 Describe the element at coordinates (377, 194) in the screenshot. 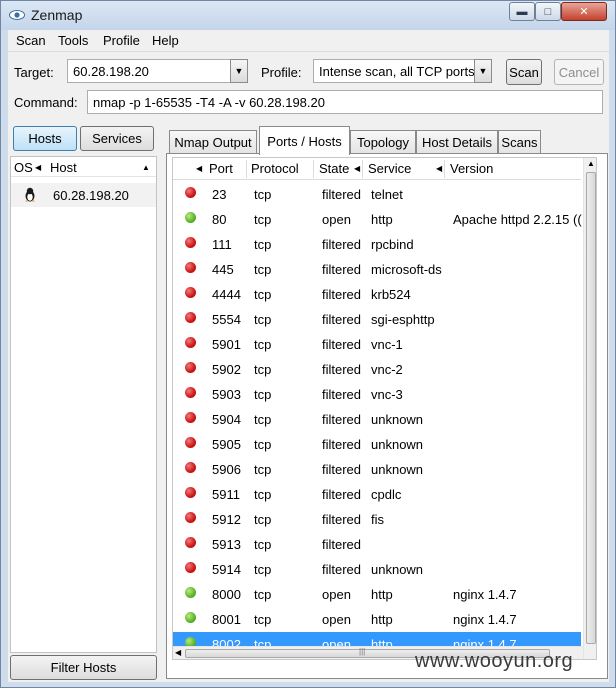

I see `port-row: 23 tcp filtered telnet` at that location.